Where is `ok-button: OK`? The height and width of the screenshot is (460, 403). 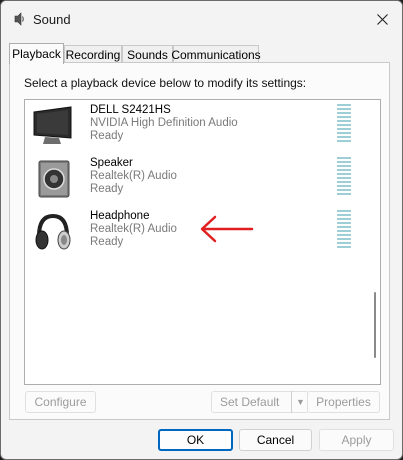
ok-button: OK is located at coordinates (195, 440).